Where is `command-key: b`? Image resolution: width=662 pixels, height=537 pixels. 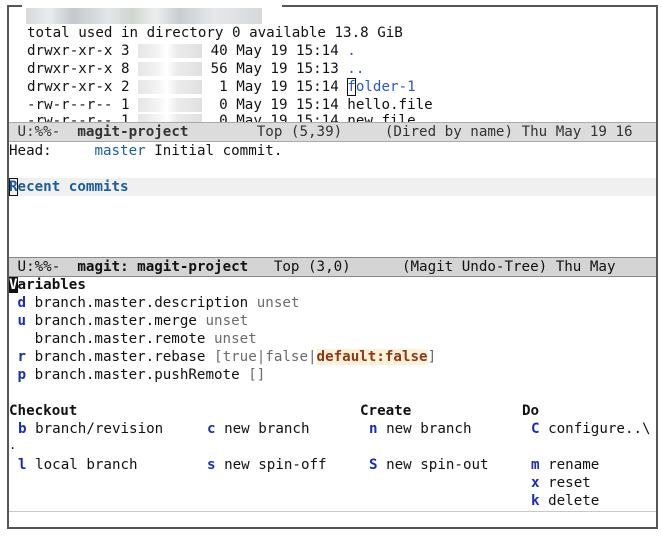
command-key: b is located at coordinates (22, 429).